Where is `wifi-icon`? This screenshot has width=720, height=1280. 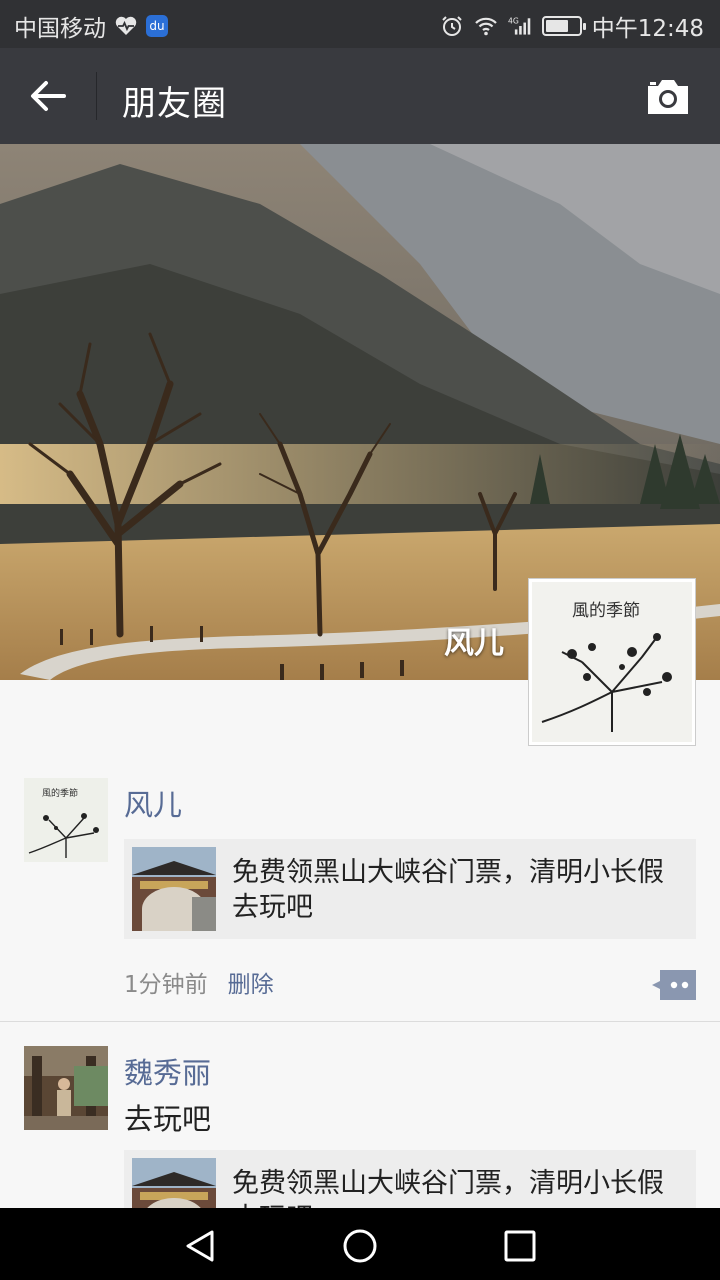
wifi-icon is located at coordinates (485, 26).